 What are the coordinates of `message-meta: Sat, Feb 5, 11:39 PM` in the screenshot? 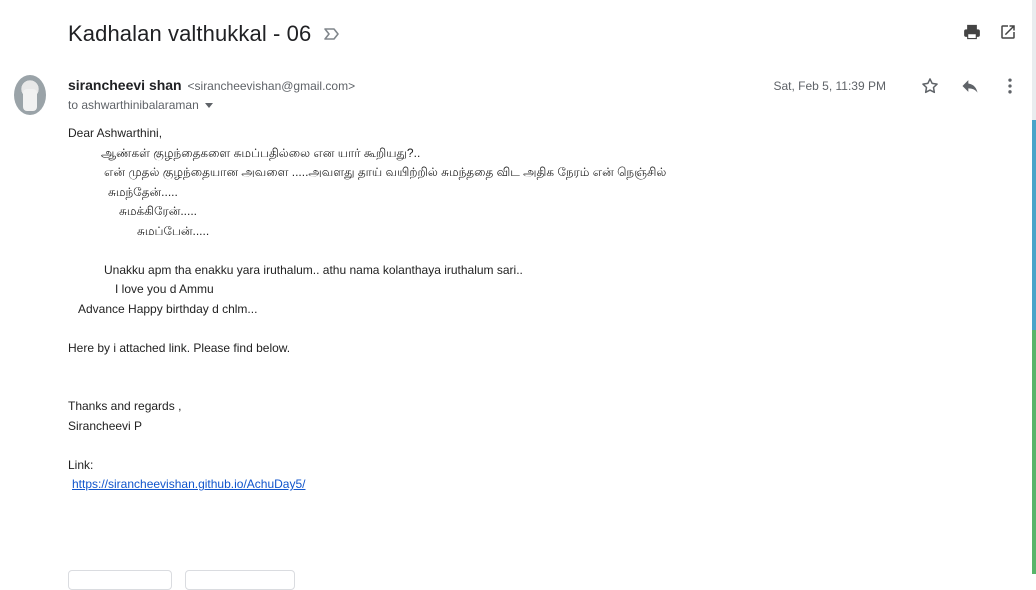 It's located at (896, 86).